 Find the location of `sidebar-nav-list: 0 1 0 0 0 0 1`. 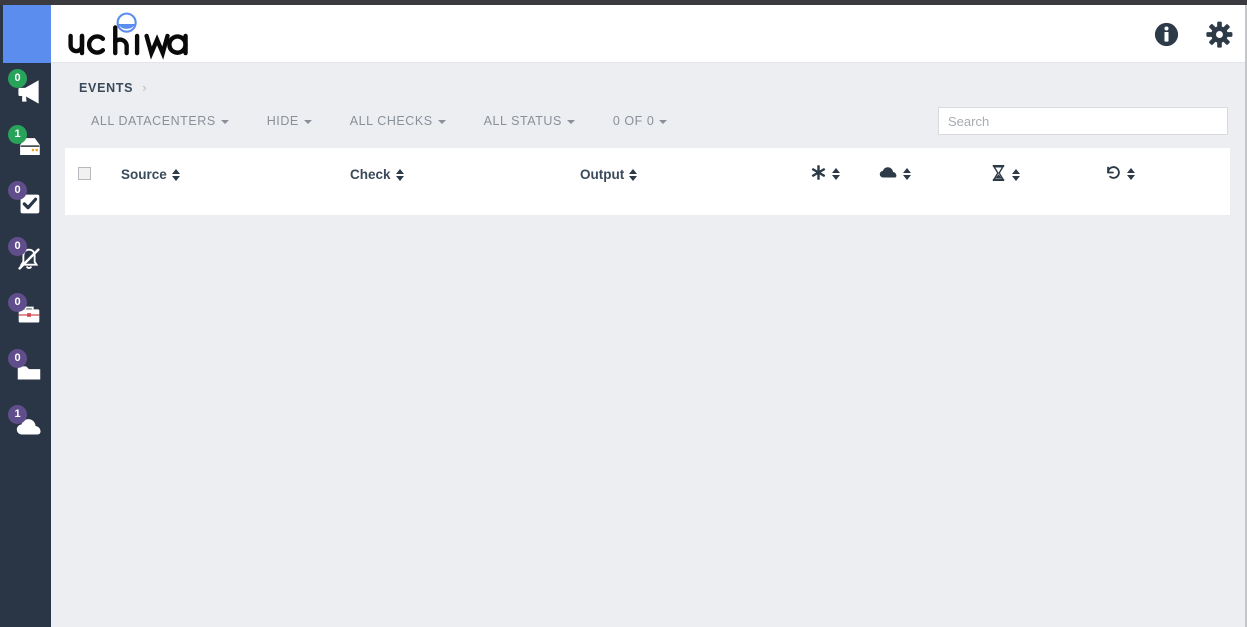

sidebar-nav-list: 0 1 0 0 0 0 1 is located at coordinates (25, 260).